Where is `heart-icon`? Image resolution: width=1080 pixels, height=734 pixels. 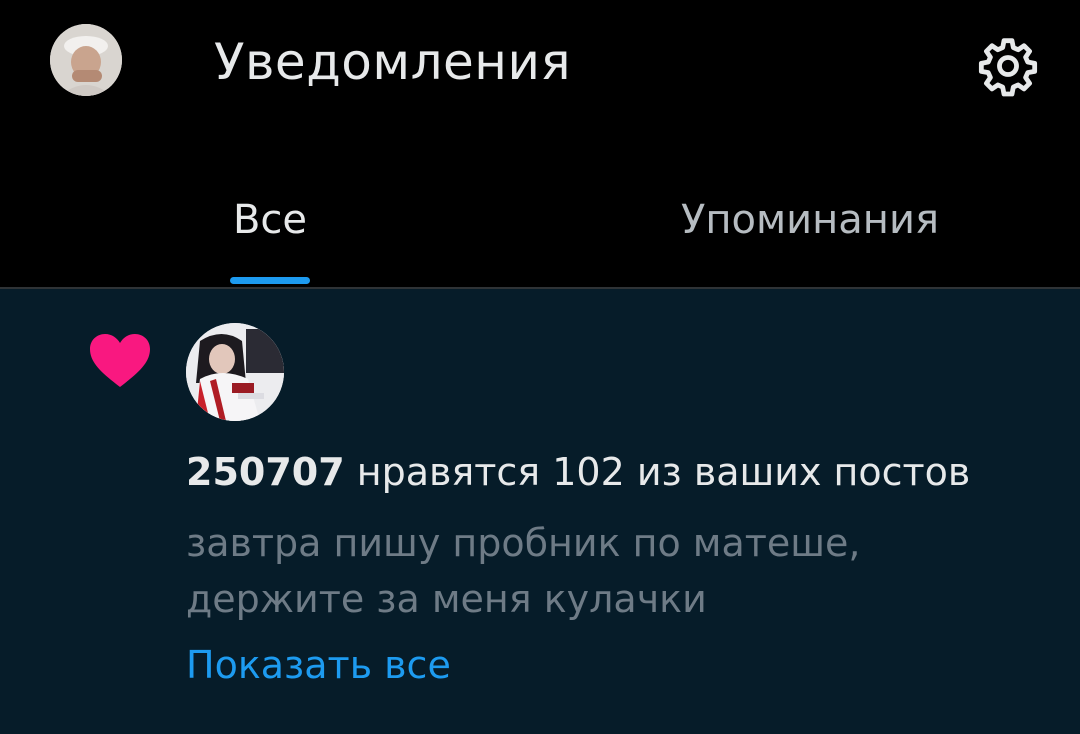 heart-icon is located at coordinates (120, 360).